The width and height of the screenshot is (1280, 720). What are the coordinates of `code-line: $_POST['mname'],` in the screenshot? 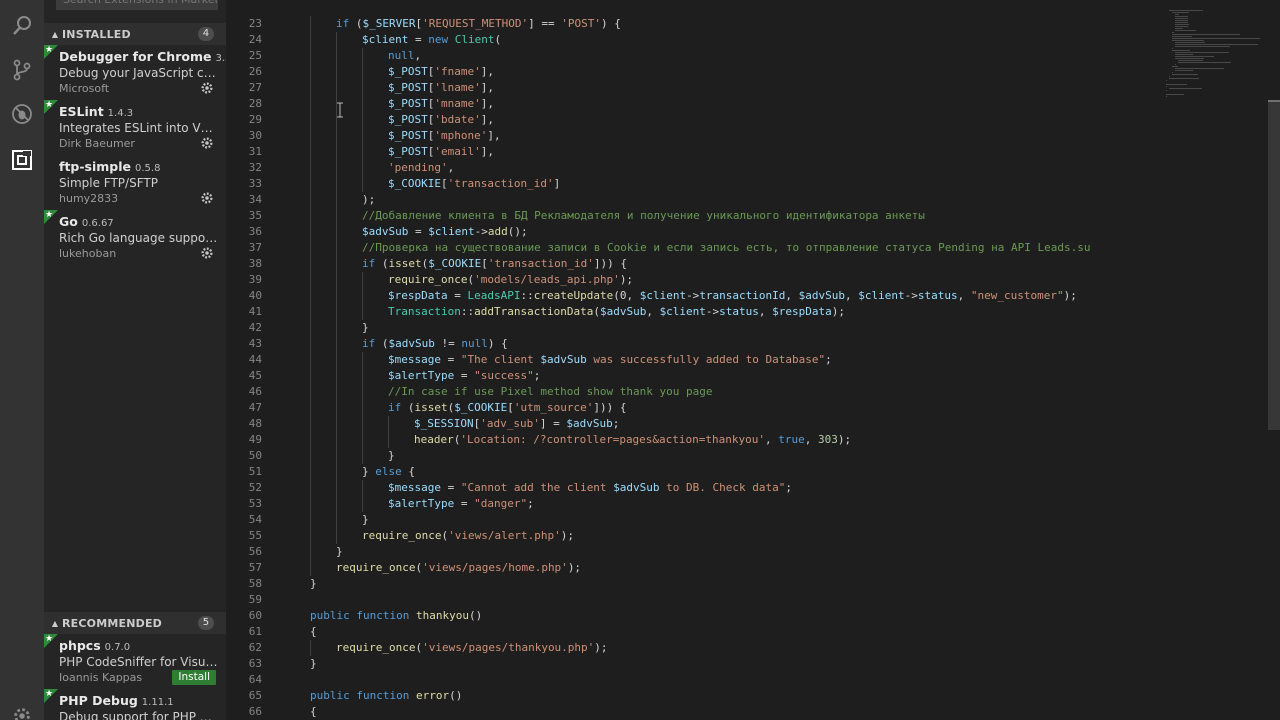 It's located at (441, 104).